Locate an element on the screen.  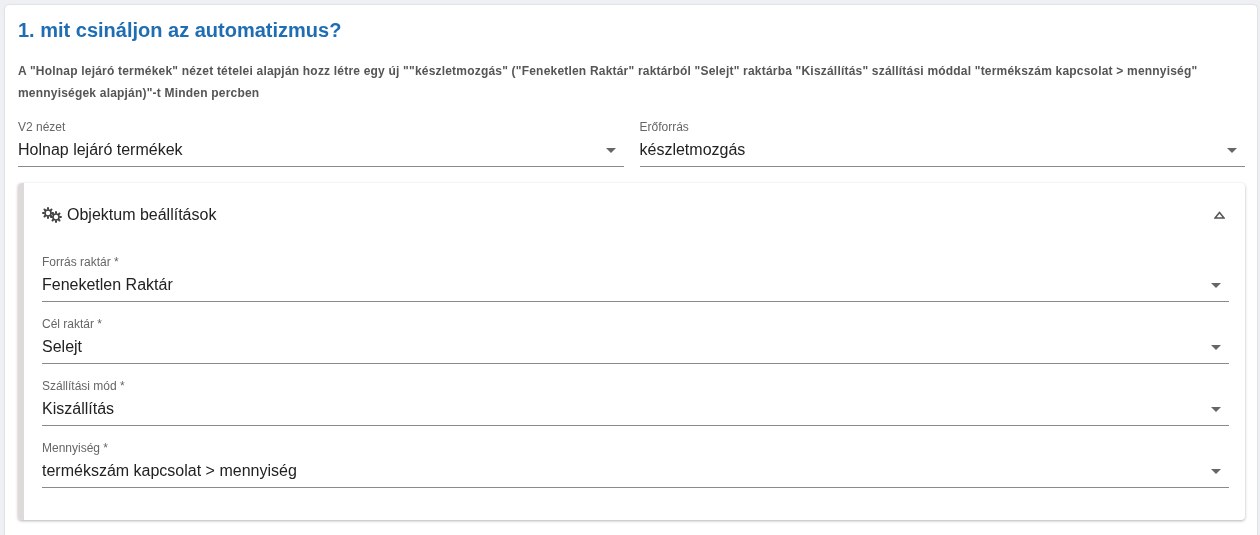
field-label: Mennyiség * is located at coordinates (75, 448).